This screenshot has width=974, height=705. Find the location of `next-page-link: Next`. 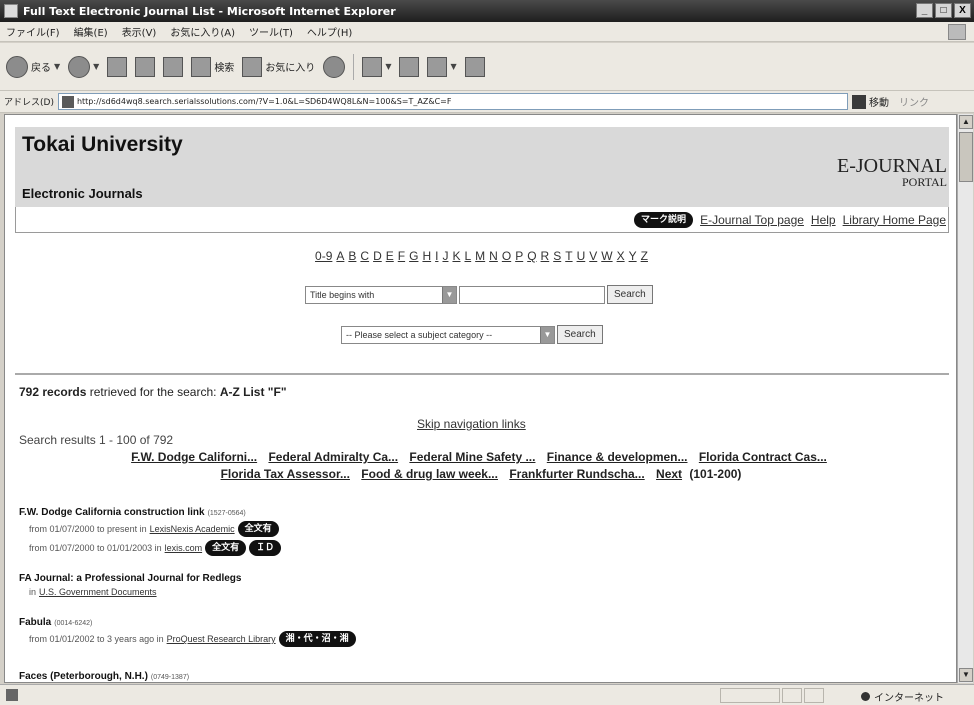

next-page-link: Next is located at coordinates (669, 474).